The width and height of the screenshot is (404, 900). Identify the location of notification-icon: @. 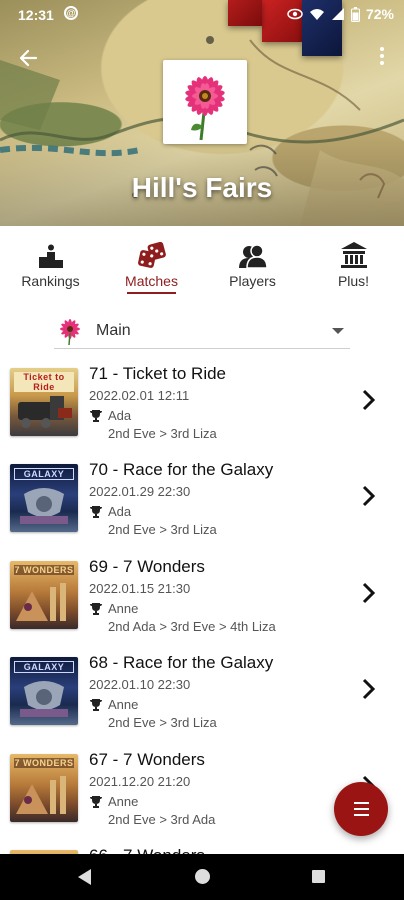
(71, 13).